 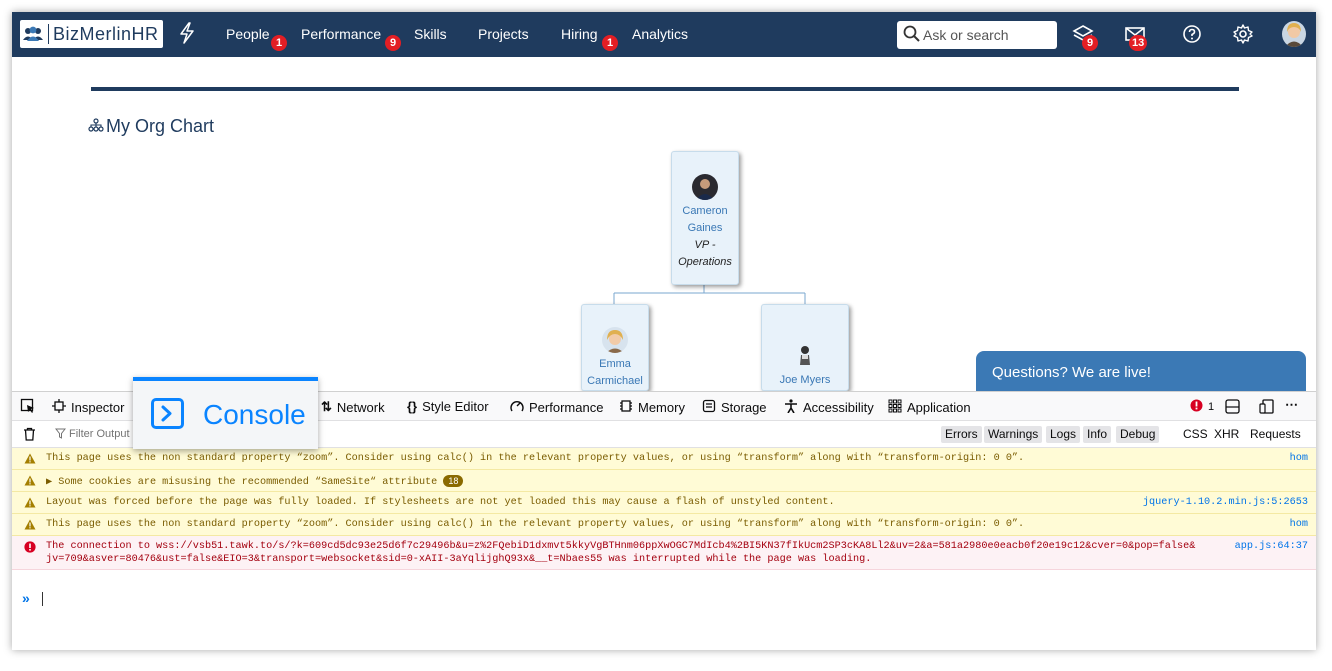 I want to click on org-card-child: Emma Carmichael, so click(x=615, y=347).